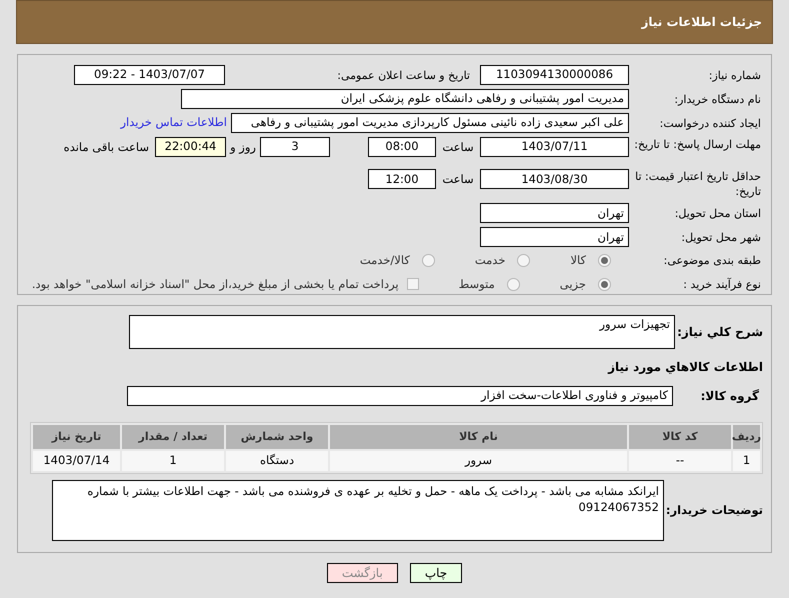 The height and width of the screenshot is (598, 789). What do you see at coordinates (76, 461) in the screenshot?
I see `table-cell: 1403/07/14` at bounding box center [76, 461].